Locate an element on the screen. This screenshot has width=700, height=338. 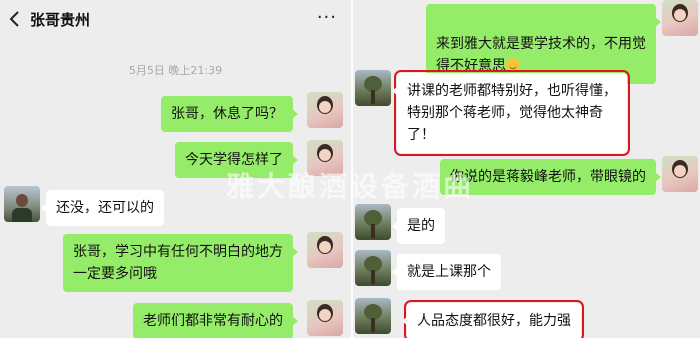
message-bubble-received: 人品态度都很好，能力强 is located at coordinates (493, 319).